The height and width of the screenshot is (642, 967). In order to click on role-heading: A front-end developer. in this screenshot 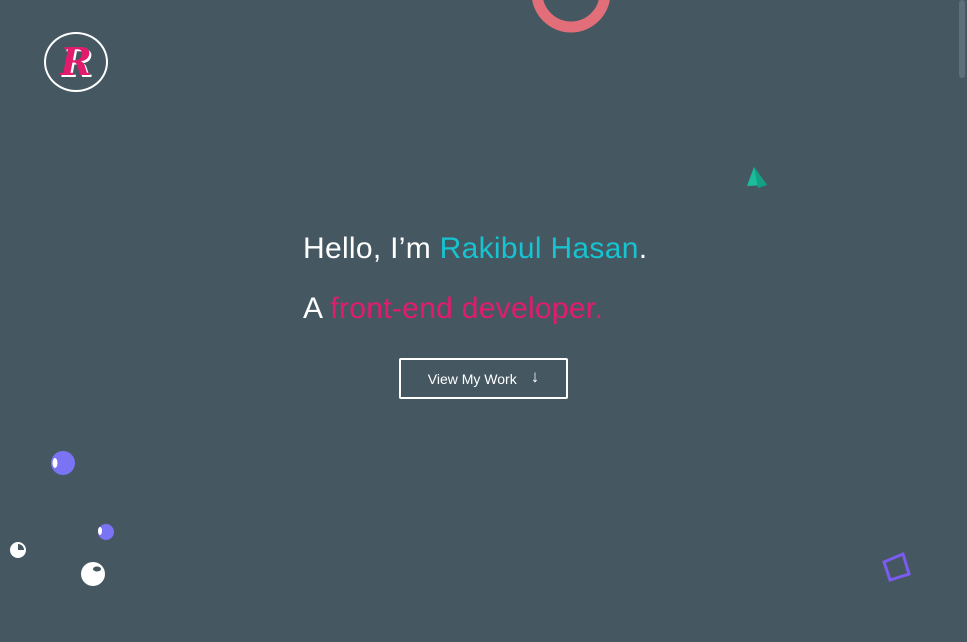, I will do `click(453, 309)`.